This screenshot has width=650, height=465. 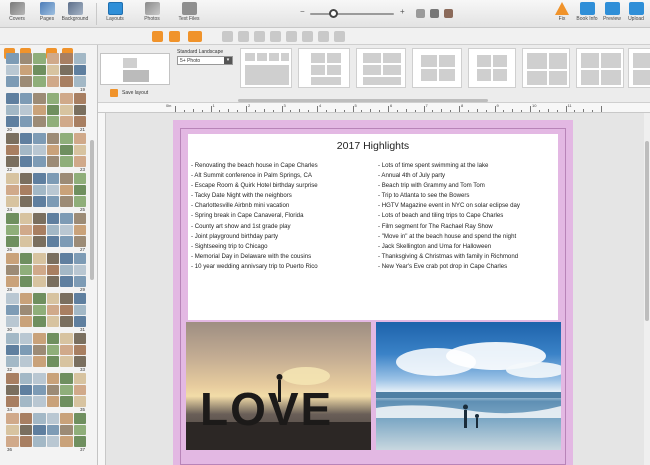 What do you see at coordinates (647, 231) in the screenshot?
I see `canvas-scrollbar-thumb` at bounding box center [647, 231].